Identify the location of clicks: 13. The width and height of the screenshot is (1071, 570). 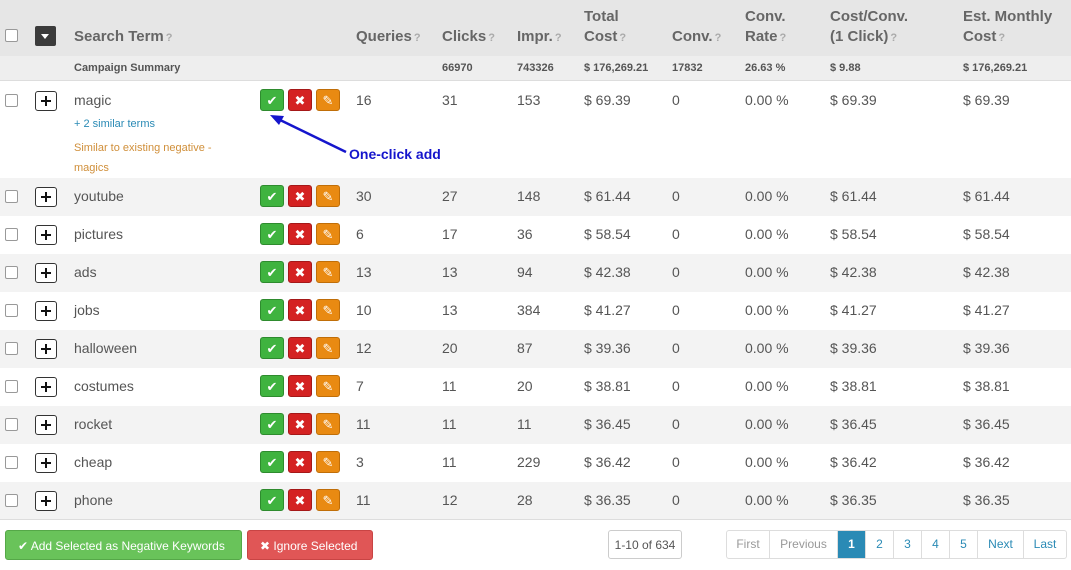
(450, 310).